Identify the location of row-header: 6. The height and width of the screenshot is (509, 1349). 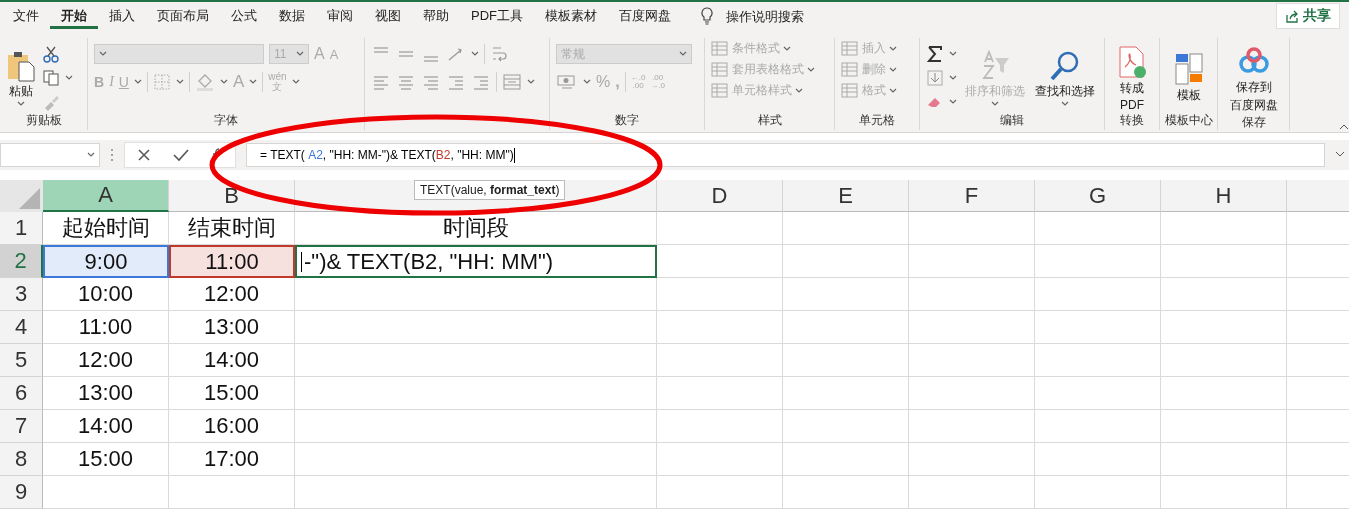
(21, 393).